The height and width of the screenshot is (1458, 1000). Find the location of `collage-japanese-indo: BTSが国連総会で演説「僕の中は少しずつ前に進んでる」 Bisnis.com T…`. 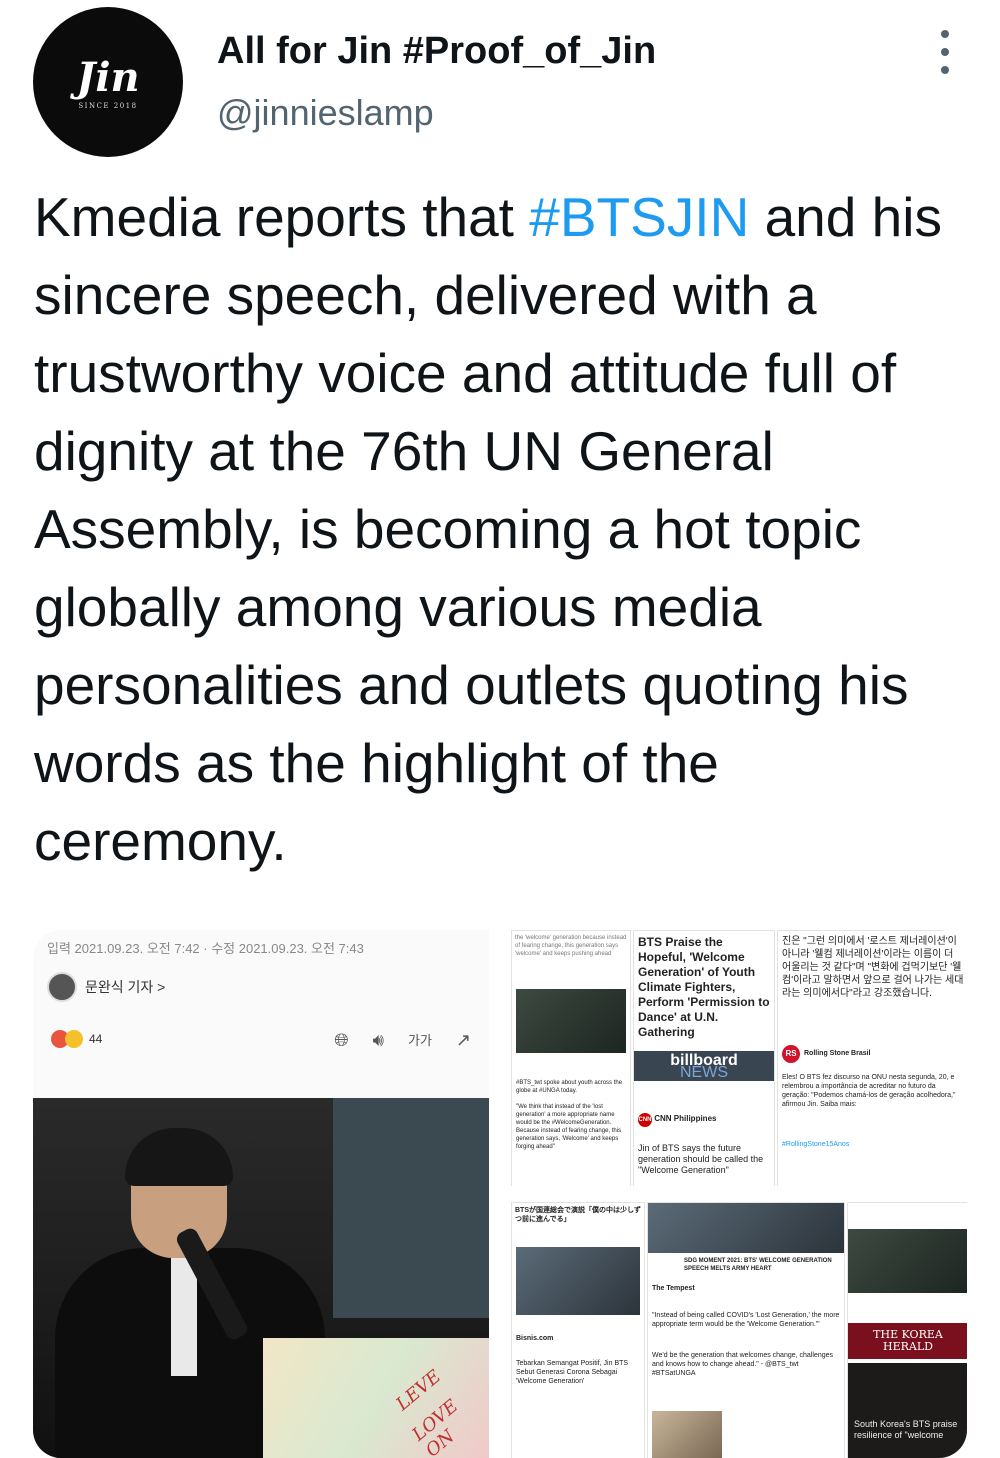

collage-japanese-indo: BTSが国連総会で演説「僕の中は少しずつ前に進んでる」 Bisnis.com T… is located at coordinates (578, 1330).